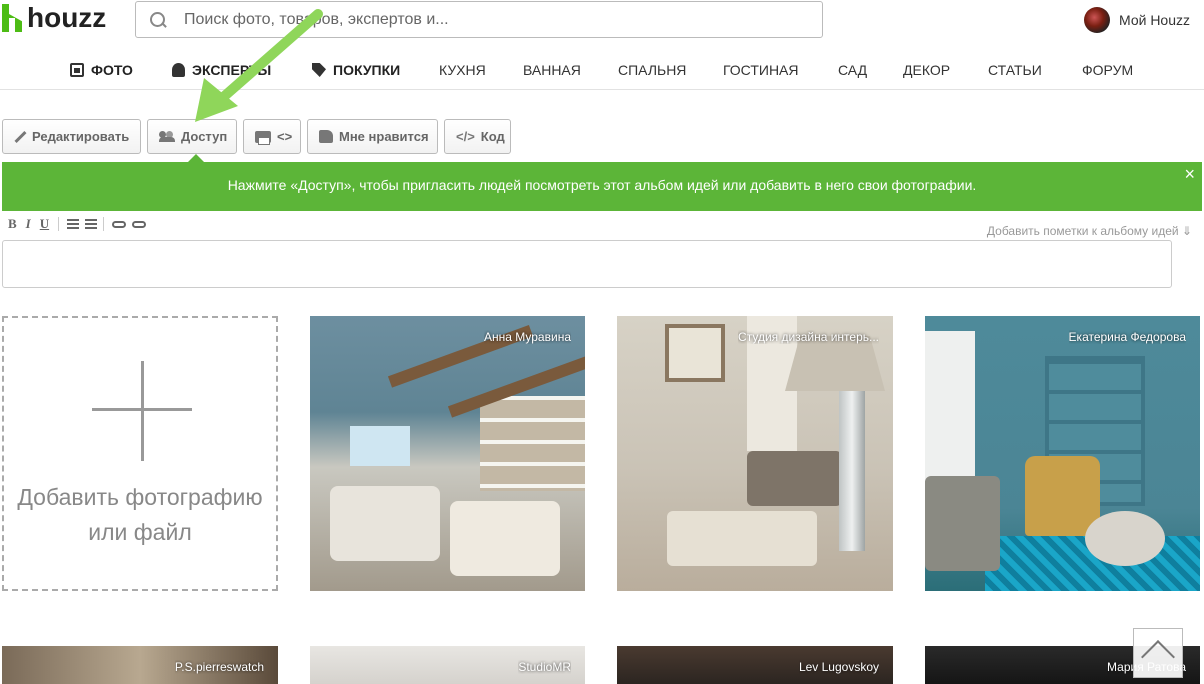 The image size is (1204, 684). What do you see at coordinates (1154, 20) in the screenshot?
I see `my-houzz-label: Мой Houzz` at bounding box center [1154, 20].